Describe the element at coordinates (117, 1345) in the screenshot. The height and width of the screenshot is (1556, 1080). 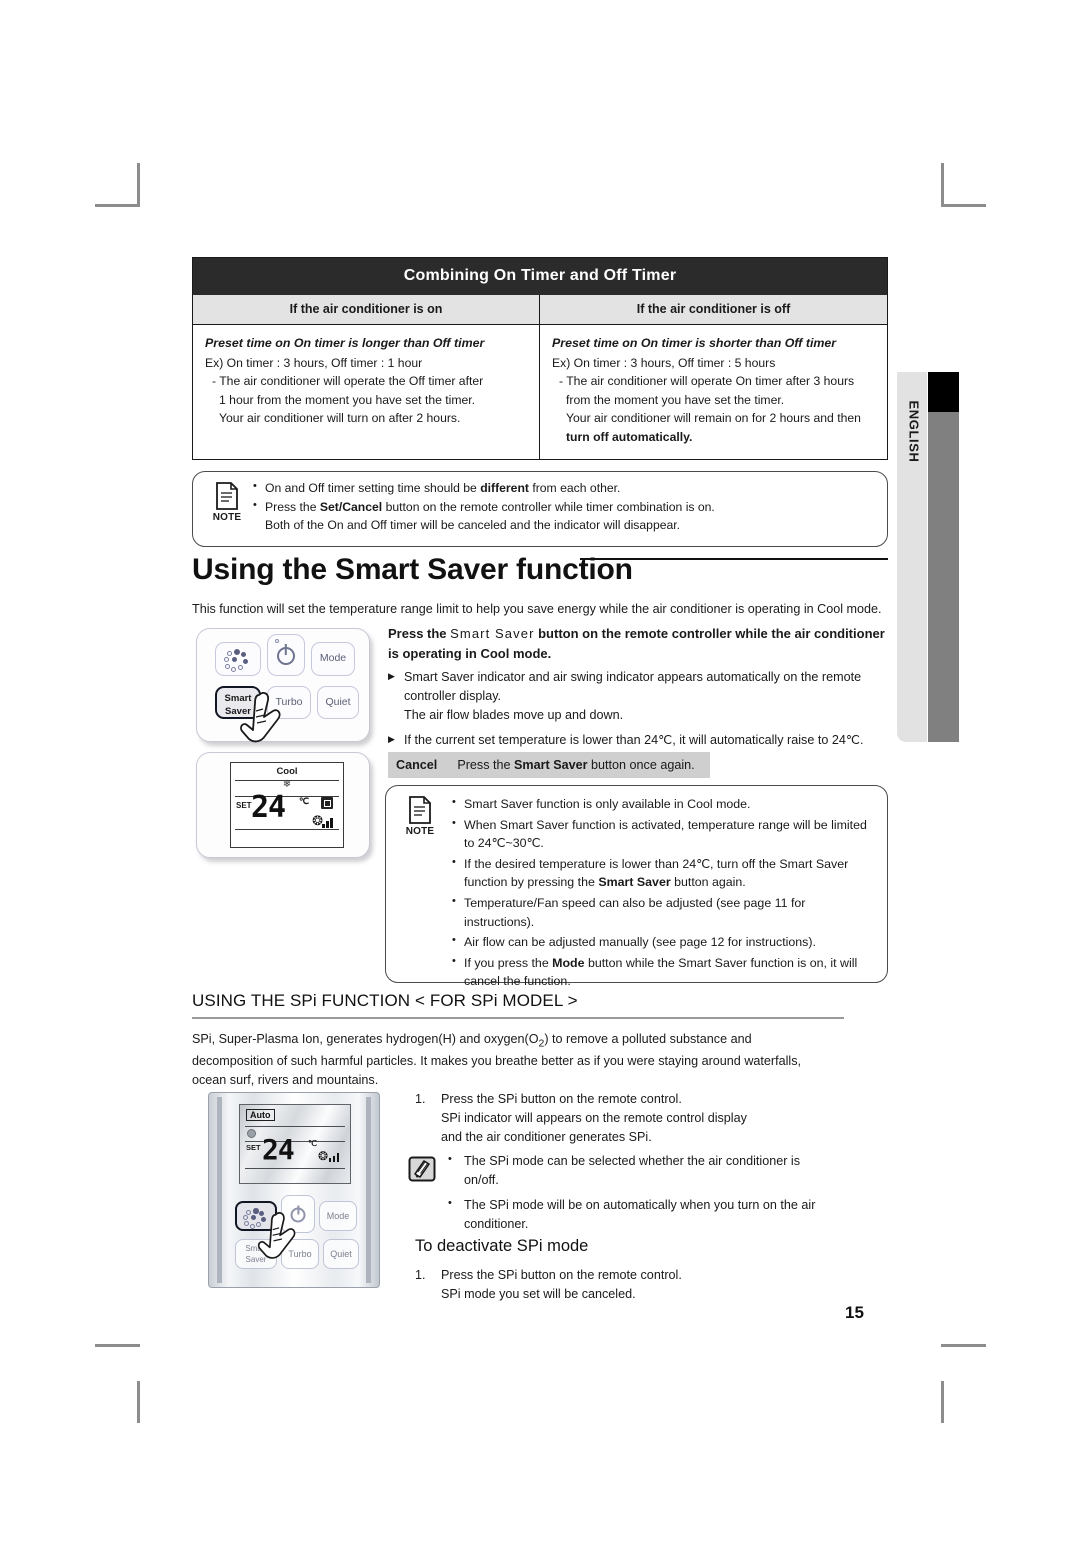
I see `crop-mark-bottom-left-horizontal` at that location.